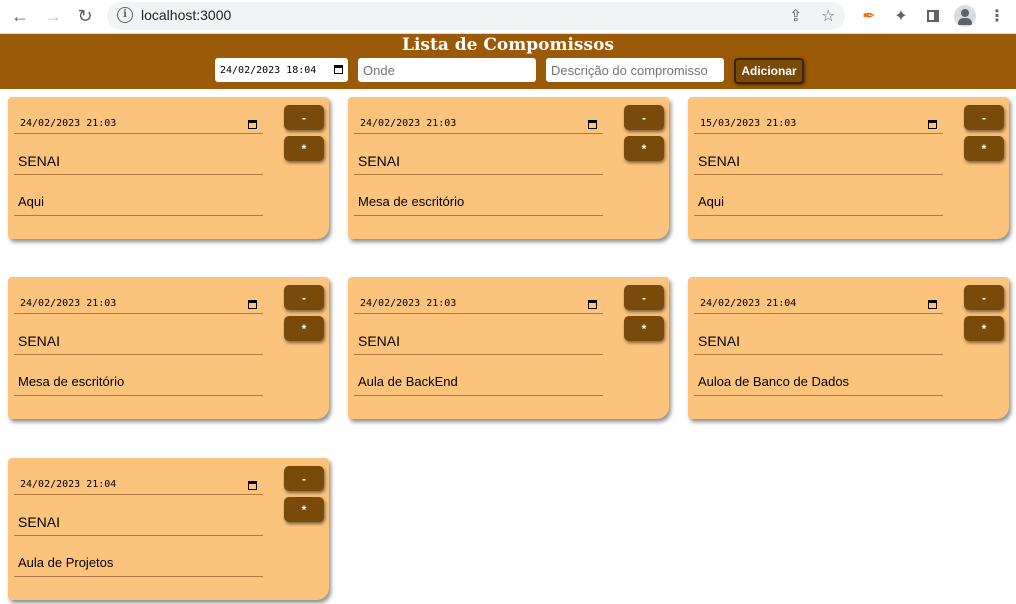  I want to click on page-title: Lista de Compomissos, so click(508, 45).